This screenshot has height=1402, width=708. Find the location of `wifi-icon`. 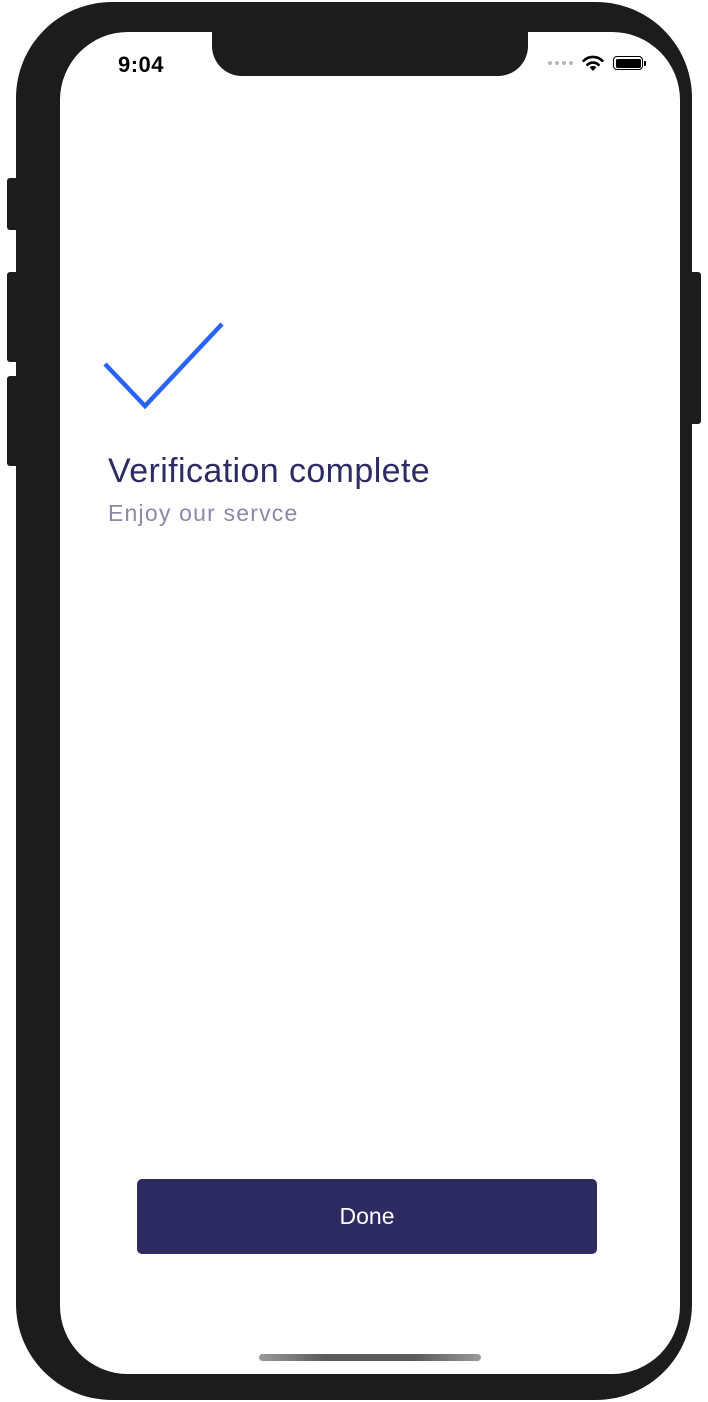

wifi-icon is located at coordinates (593, 63).